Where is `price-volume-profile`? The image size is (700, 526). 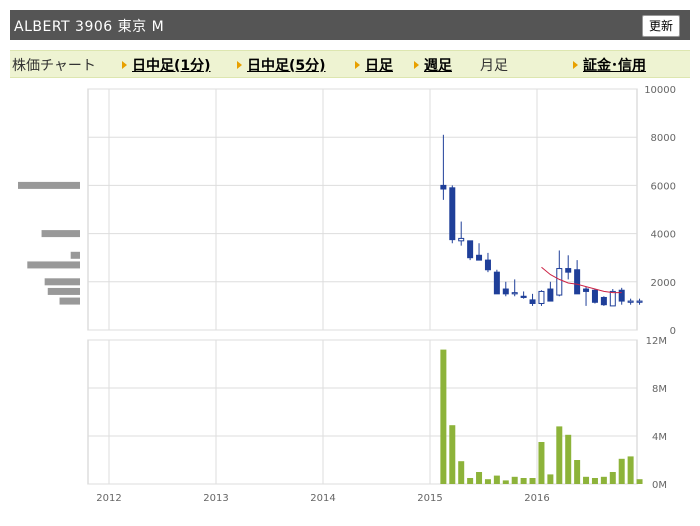
price-volume-profile is located at coordinates (49, 243).